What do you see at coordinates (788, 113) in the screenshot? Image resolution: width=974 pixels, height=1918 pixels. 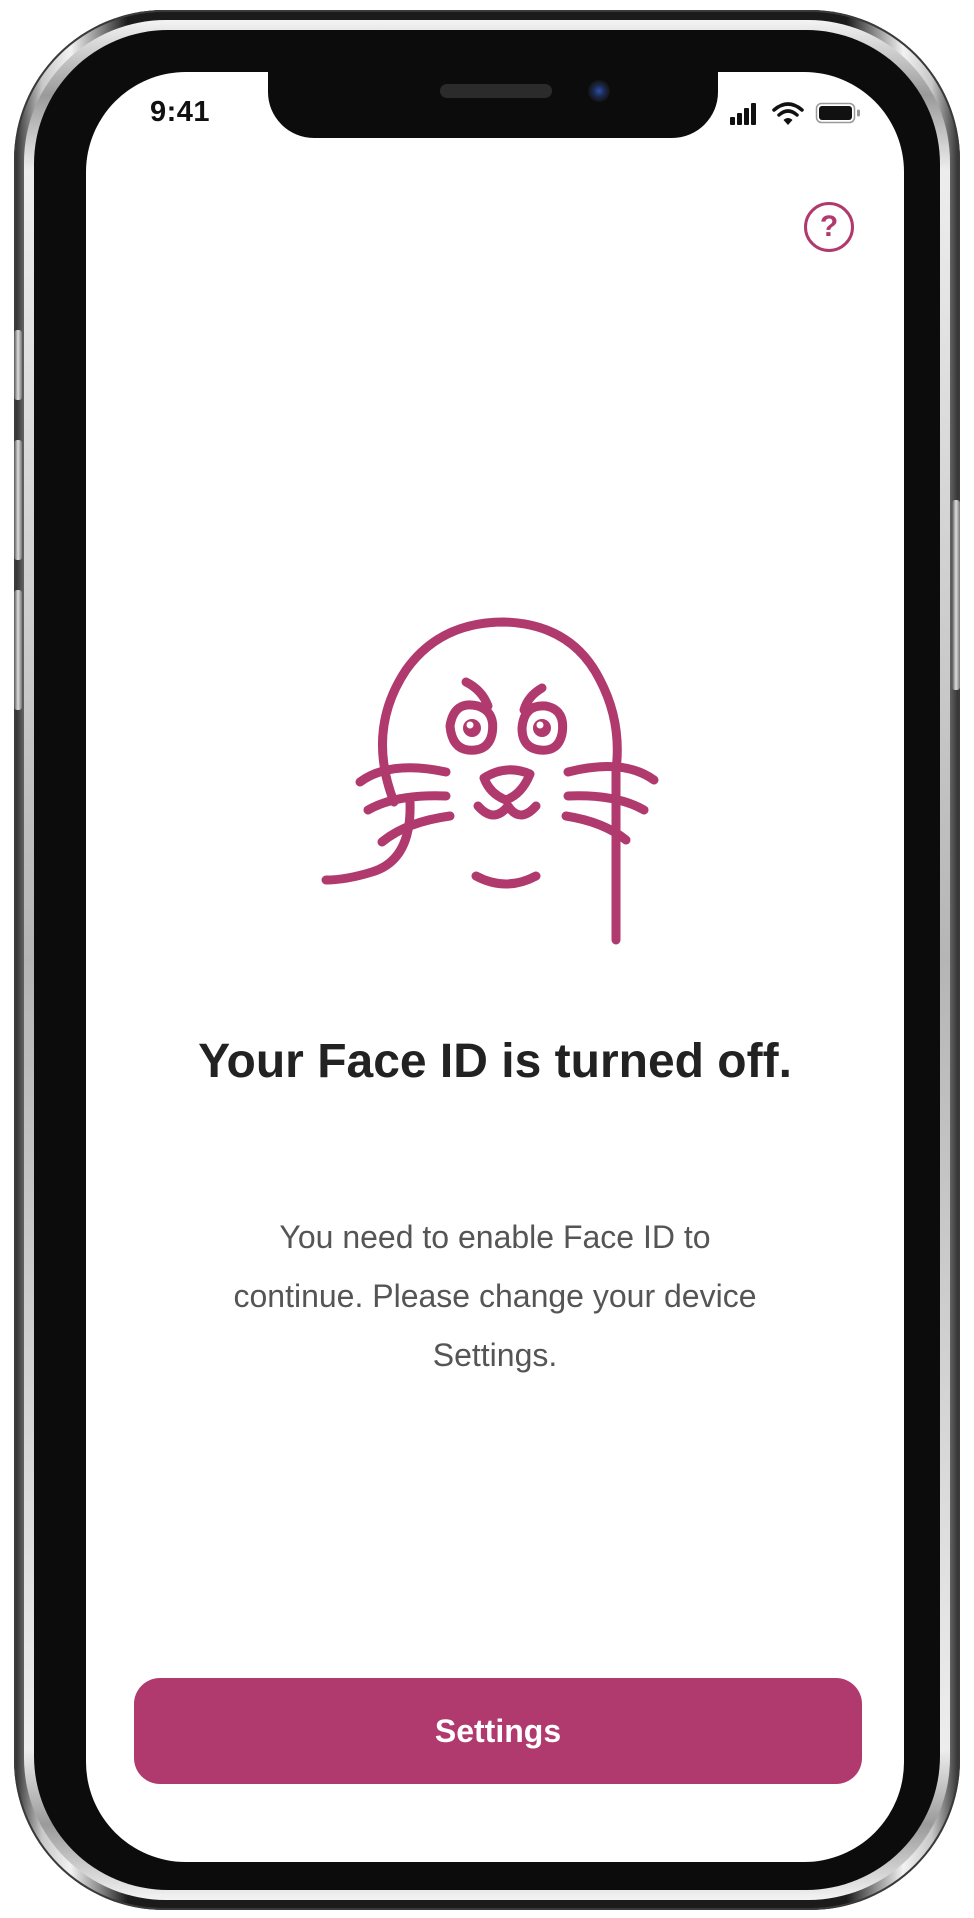 I see `wifi-icon` at bounding box center [788, 113].